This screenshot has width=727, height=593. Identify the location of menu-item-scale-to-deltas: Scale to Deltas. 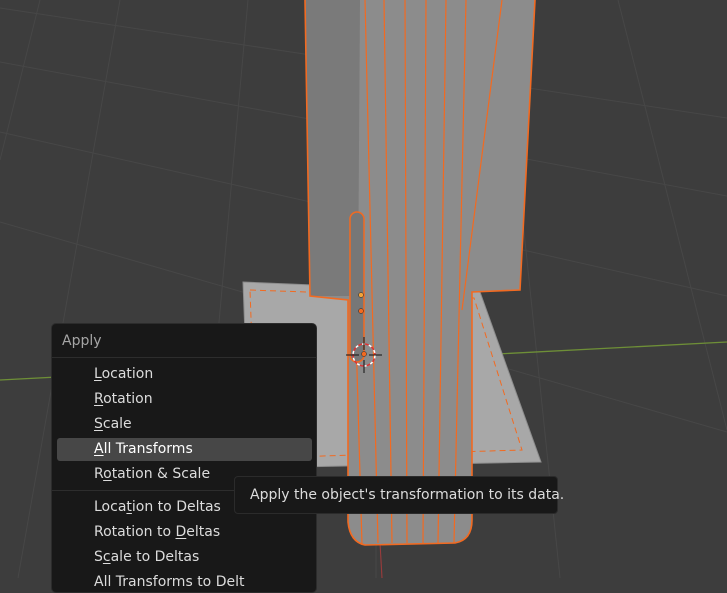
(184, 557).